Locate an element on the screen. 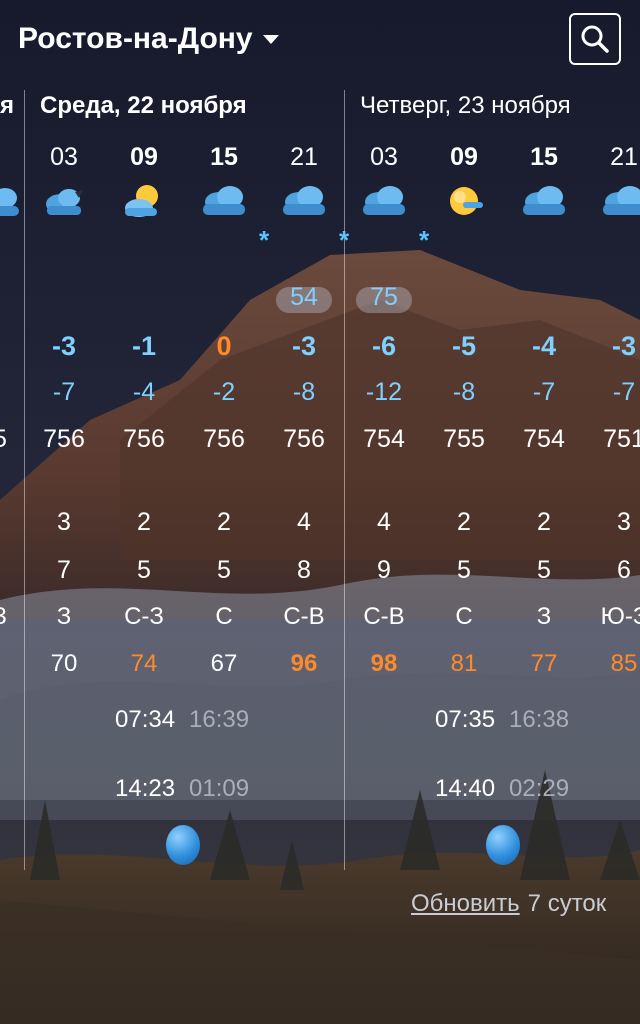 The height and width of the screenshot is (1024, 640). humidity: 67 is located at coordinates (224, 663).